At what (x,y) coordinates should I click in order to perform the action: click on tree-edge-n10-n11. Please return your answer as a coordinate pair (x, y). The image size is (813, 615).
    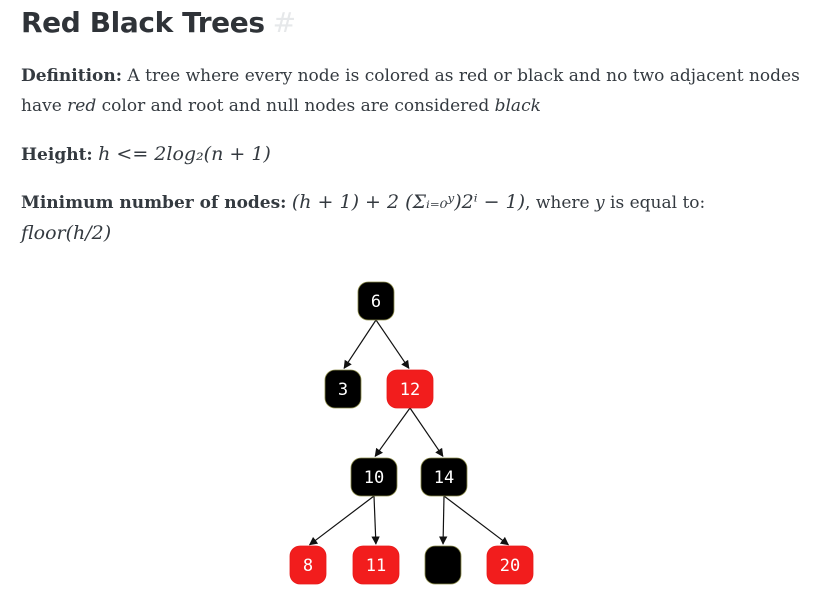
    Looking at the image, I should click on (375, 520).